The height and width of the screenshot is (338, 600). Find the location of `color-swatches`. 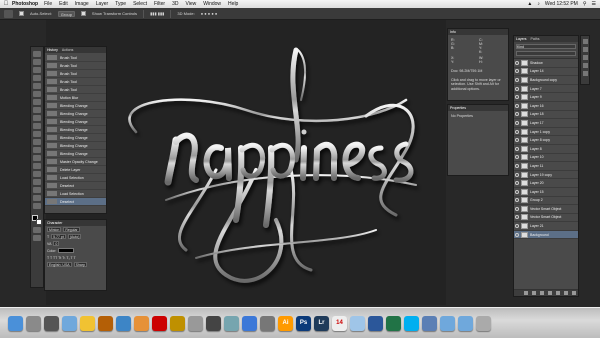

color-swatches is located at coordinates (37, 220).